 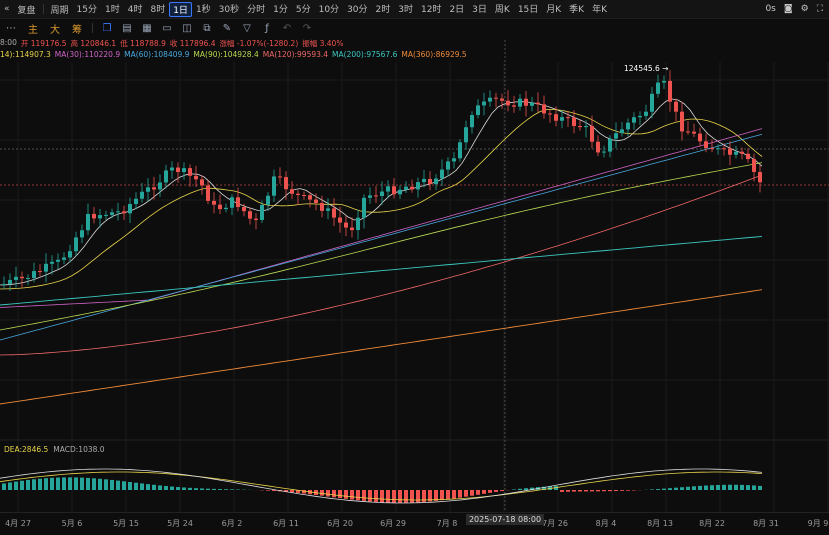 I want to click on draw-icon: ✎, so click(x=227, y=28).